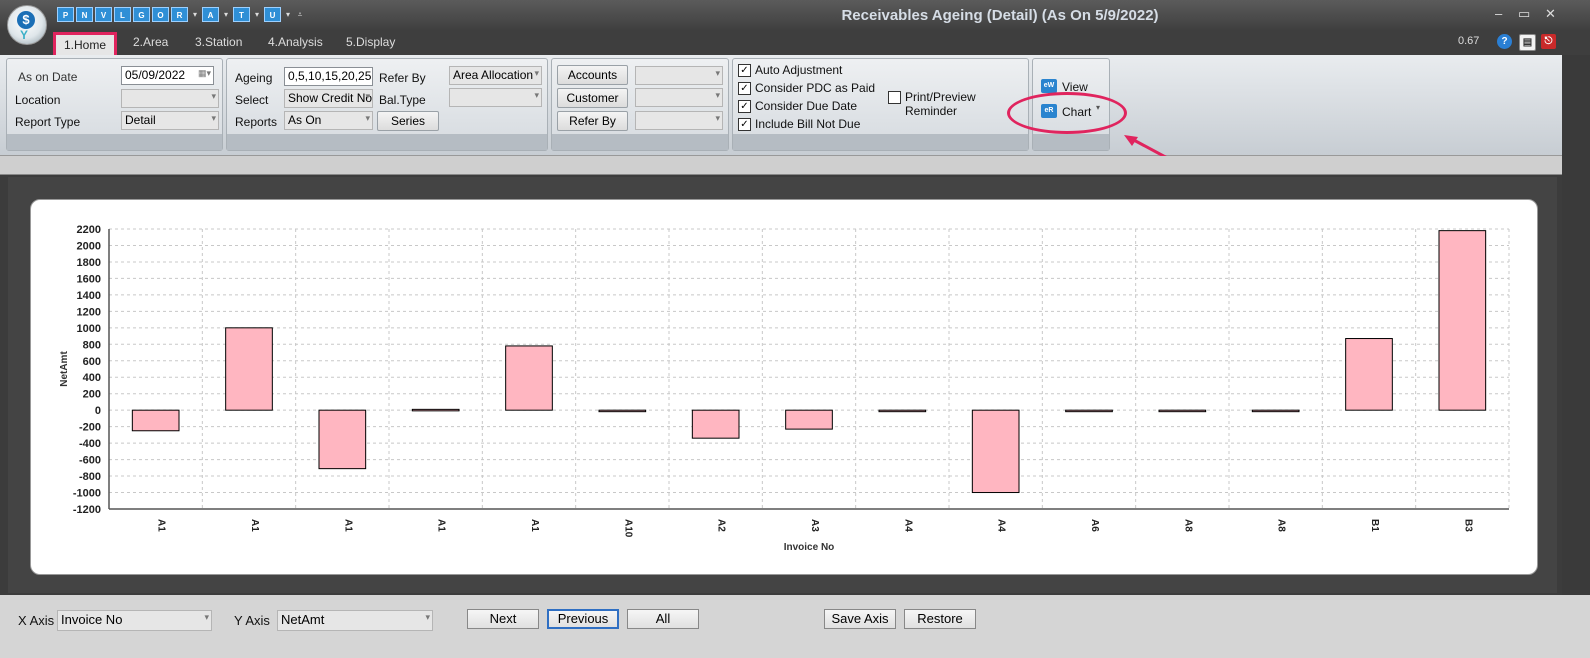 This screenshot has width=1590, height=658. What do you see at coordinates (300, 15) in the screenshot?
I see `customize-toolbar-icon: ⩡` at bounding box center [300, 15].